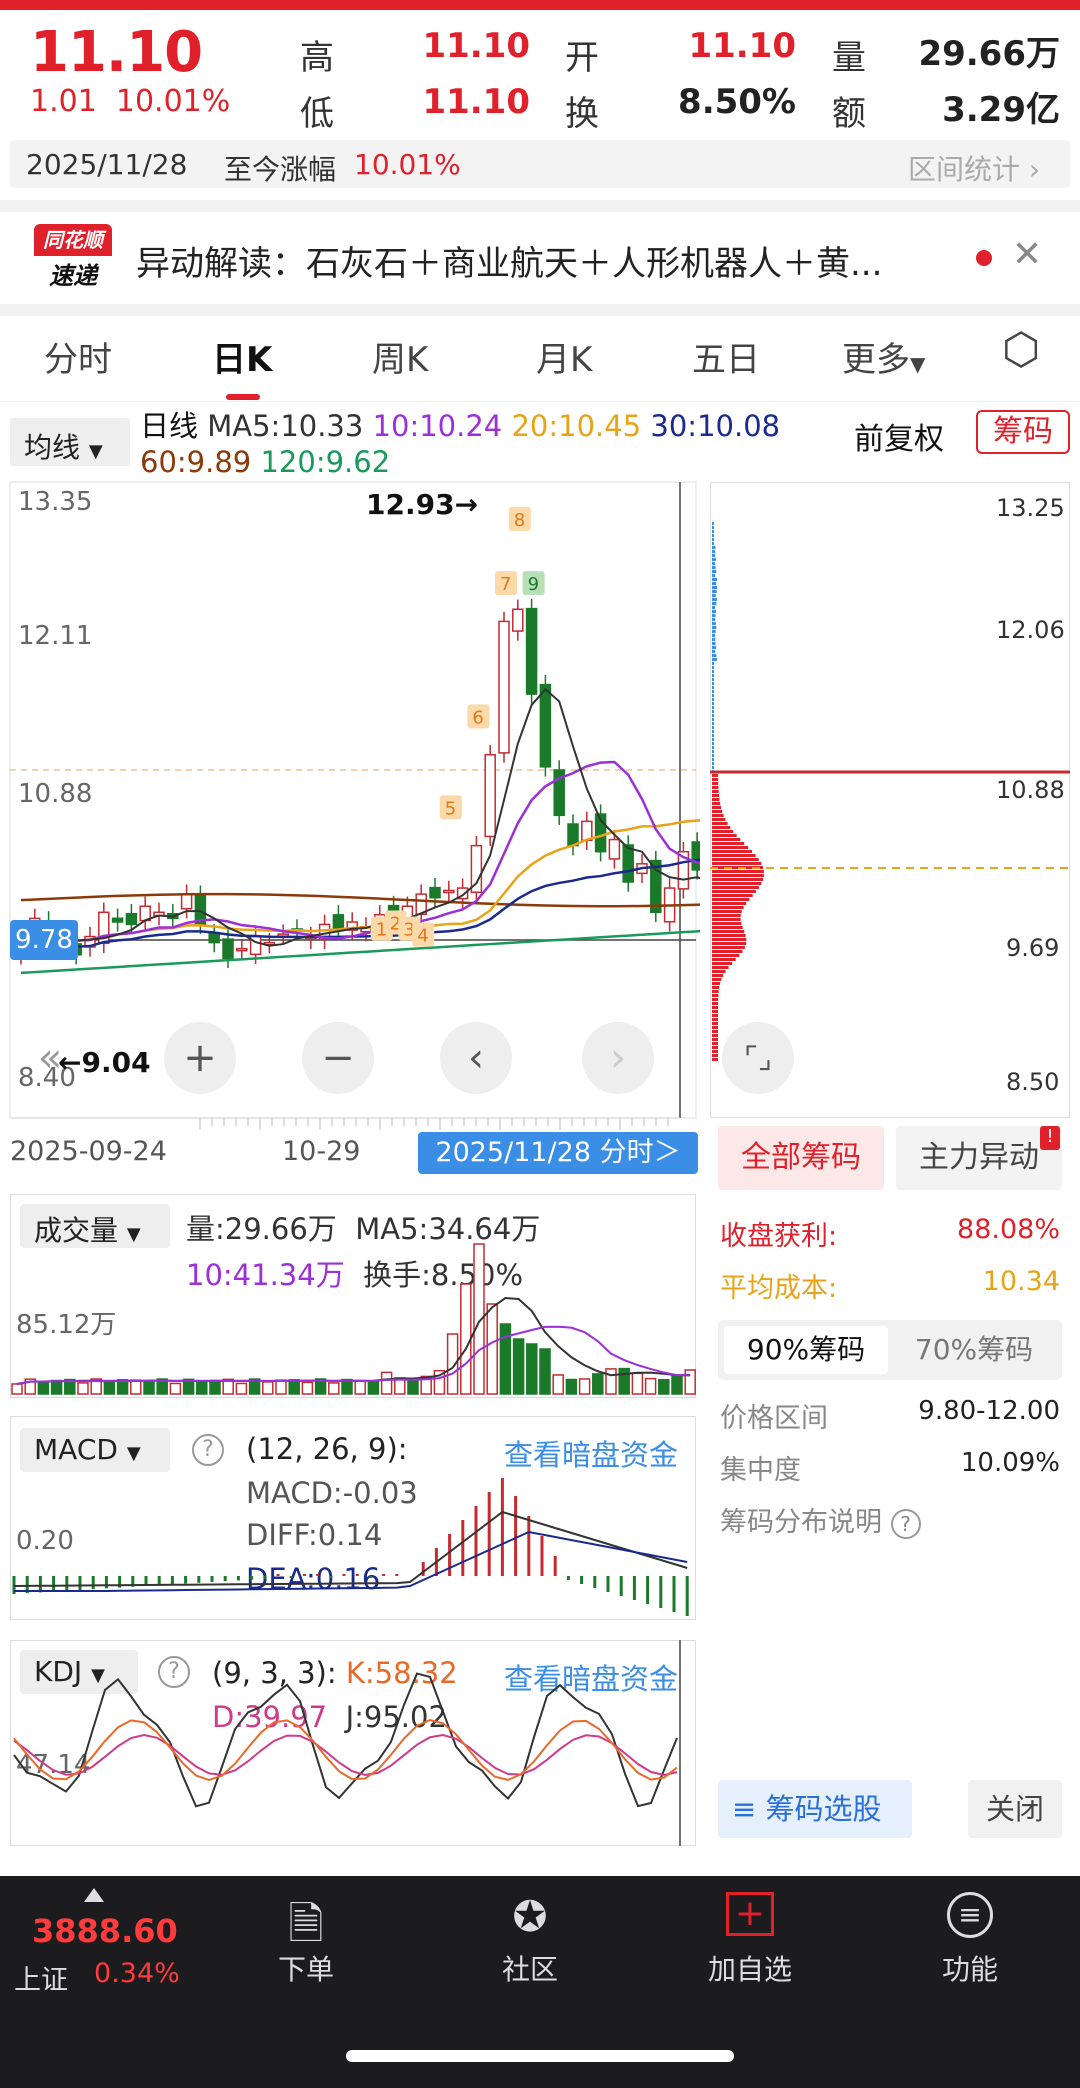 Image resolution: width=1080 pixels, height=2088 pixels. Describe the element at coordinates (618, 1058) in the screenshot. I see `scroll-right-button: ›` at that location.